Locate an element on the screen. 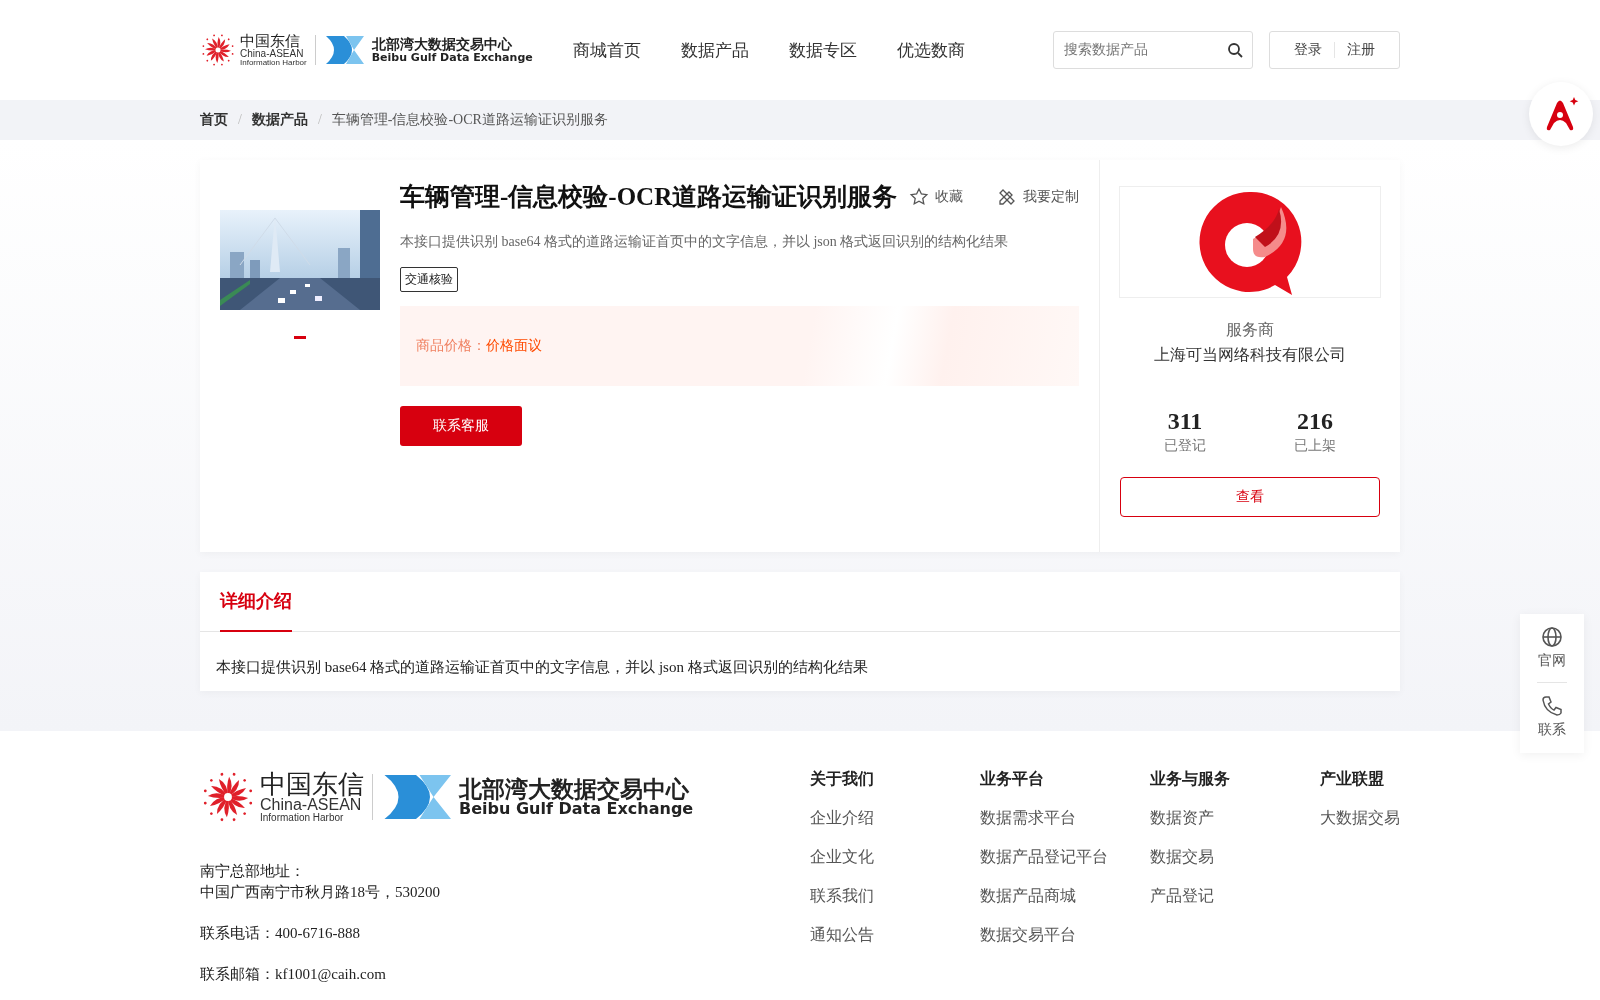 Image resolution: width=1600 pixels, height=1000 pixels. nav-link: 数据专区 is located at coordinates (822, 50).